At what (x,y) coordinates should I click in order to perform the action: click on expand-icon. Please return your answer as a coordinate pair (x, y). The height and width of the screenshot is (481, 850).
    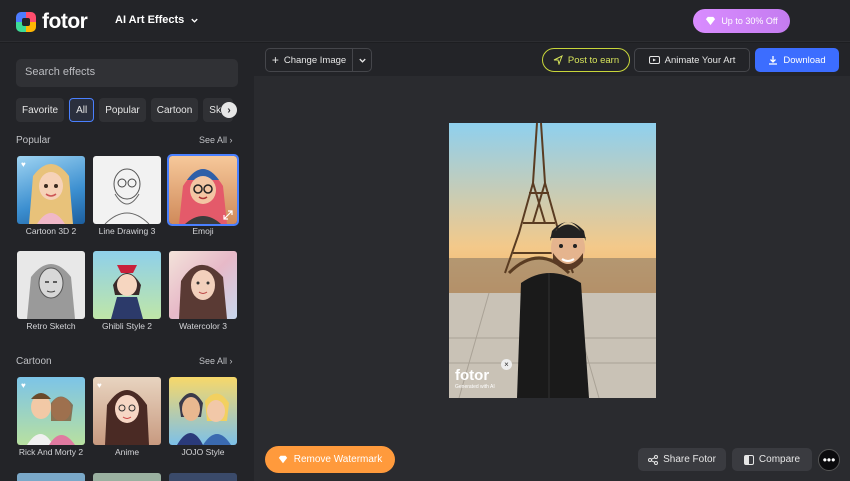
    Looking at the image, I should click on (228, 215).